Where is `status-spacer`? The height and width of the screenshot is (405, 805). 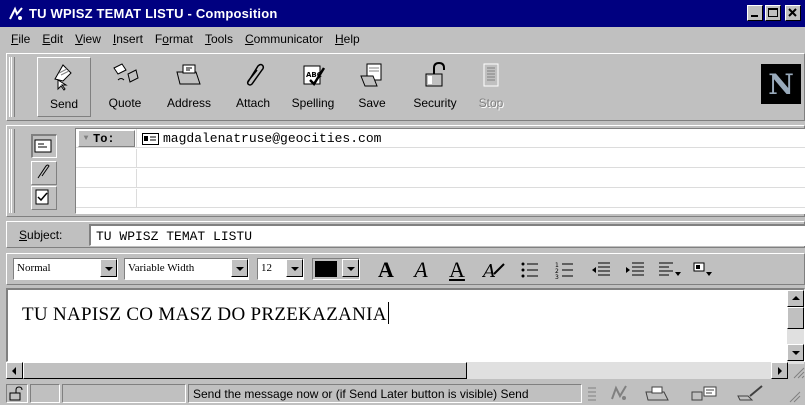
status-spacer is located at coordinates (124, 393).